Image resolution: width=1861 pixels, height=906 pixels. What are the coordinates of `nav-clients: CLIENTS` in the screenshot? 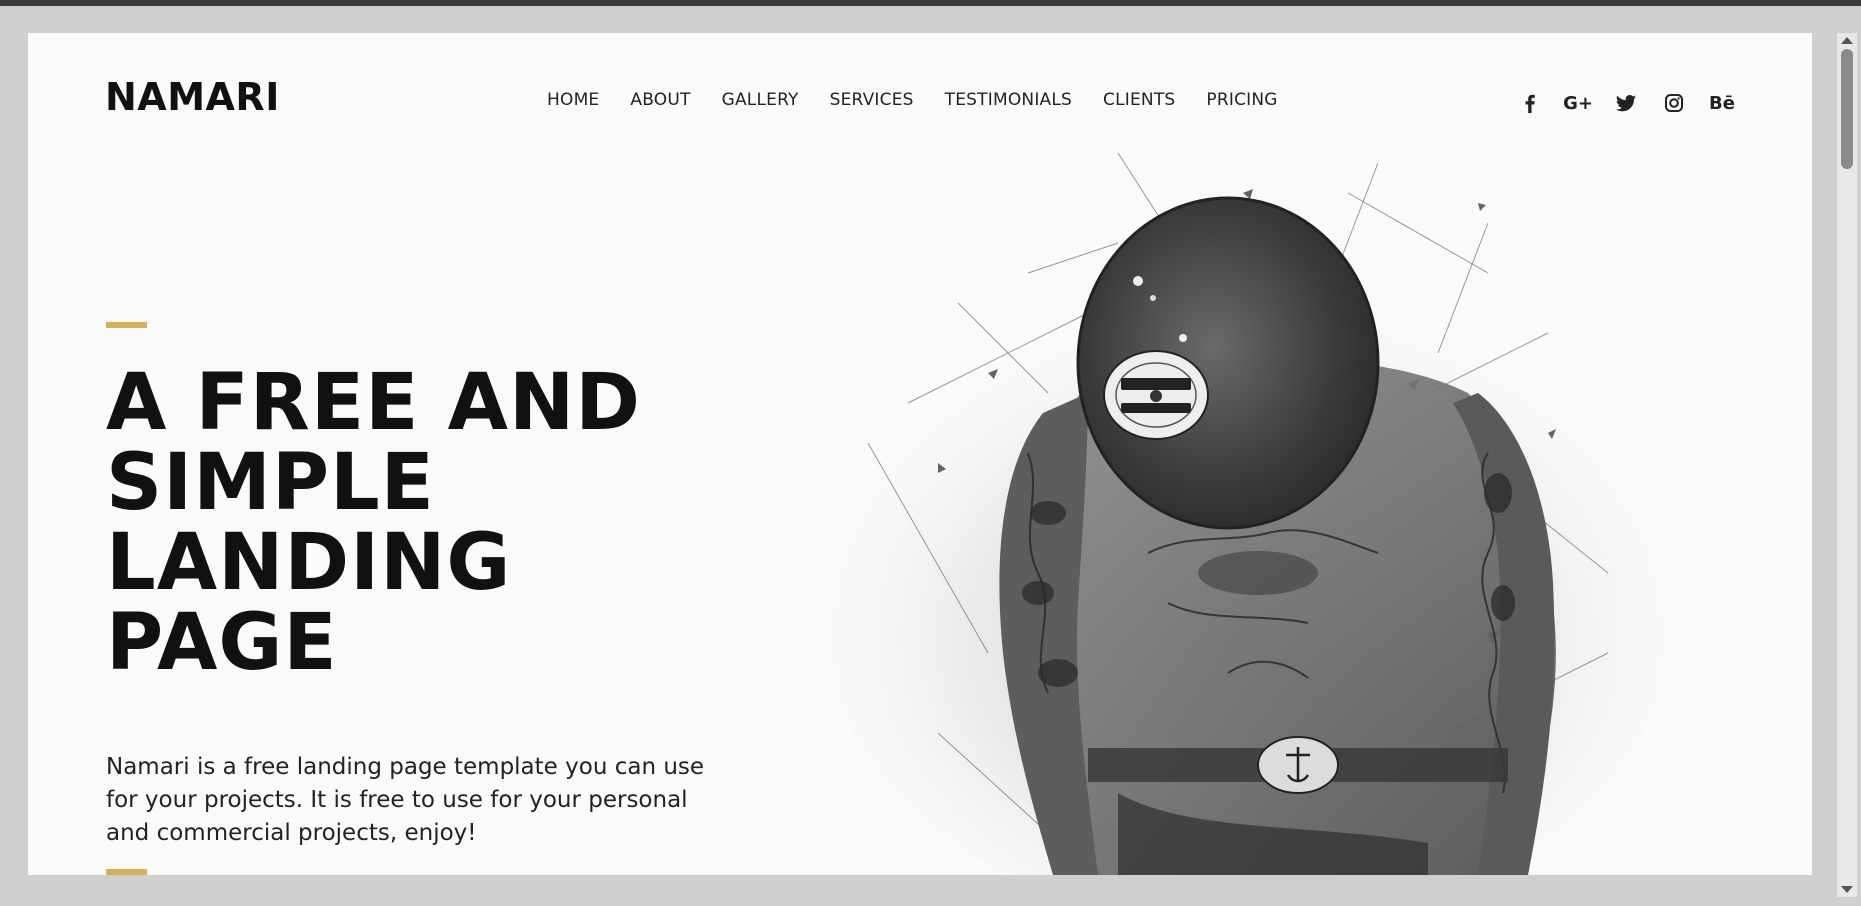 It's located at (1139, 100).